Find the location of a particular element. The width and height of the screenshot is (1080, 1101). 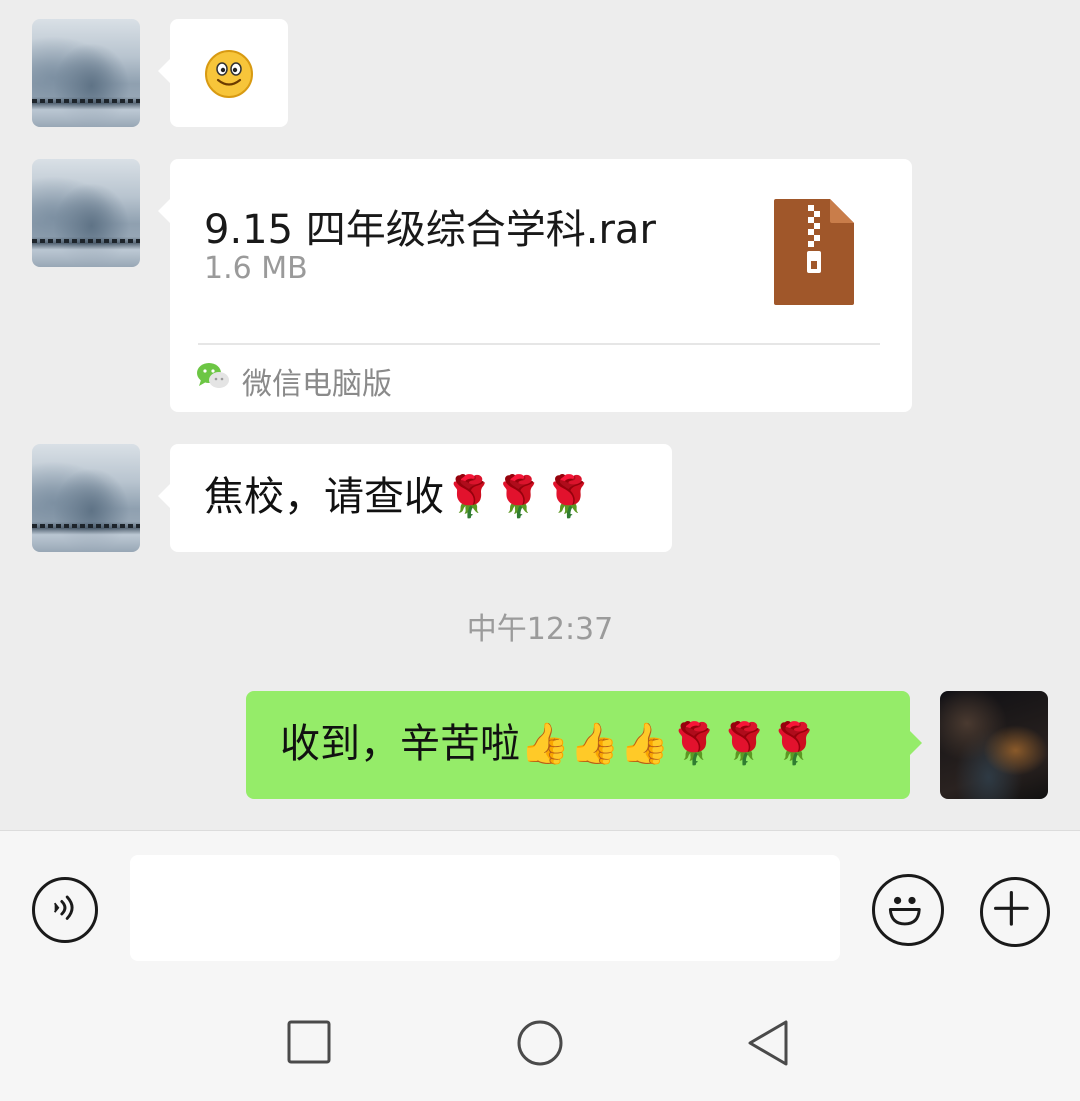

file-size: 1.6 MB is located at coordinates (256, 268).